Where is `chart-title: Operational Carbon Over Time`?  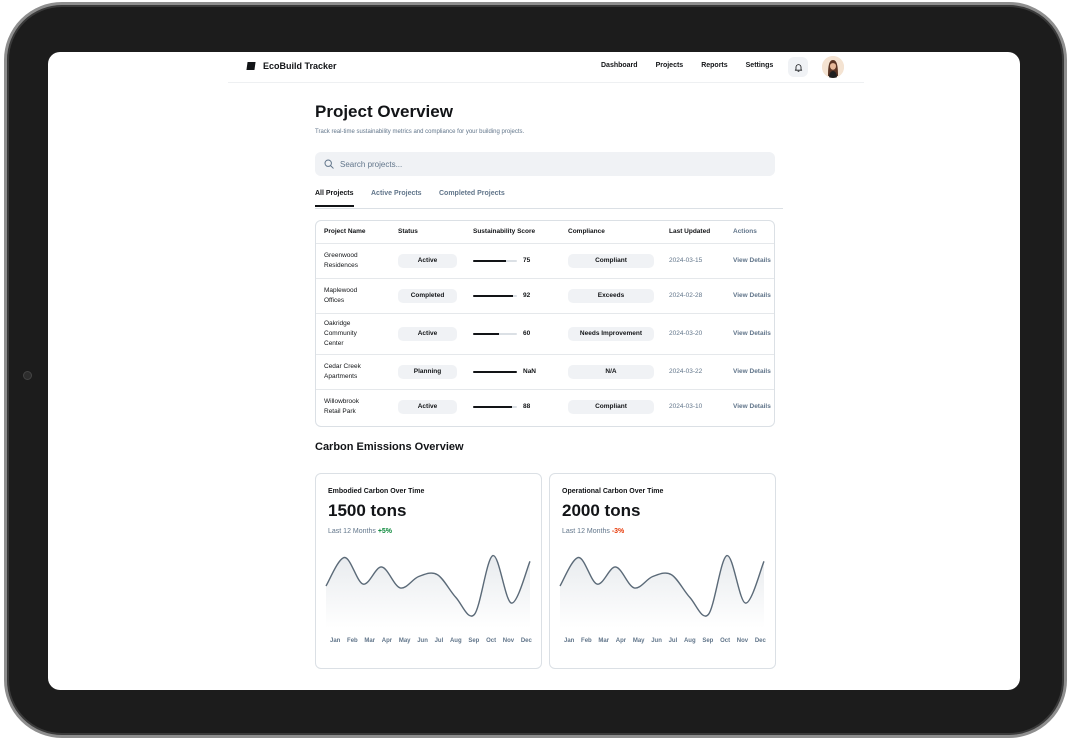
chart-title: Operational Carbon Over Time is located at coordinates (613, 491).